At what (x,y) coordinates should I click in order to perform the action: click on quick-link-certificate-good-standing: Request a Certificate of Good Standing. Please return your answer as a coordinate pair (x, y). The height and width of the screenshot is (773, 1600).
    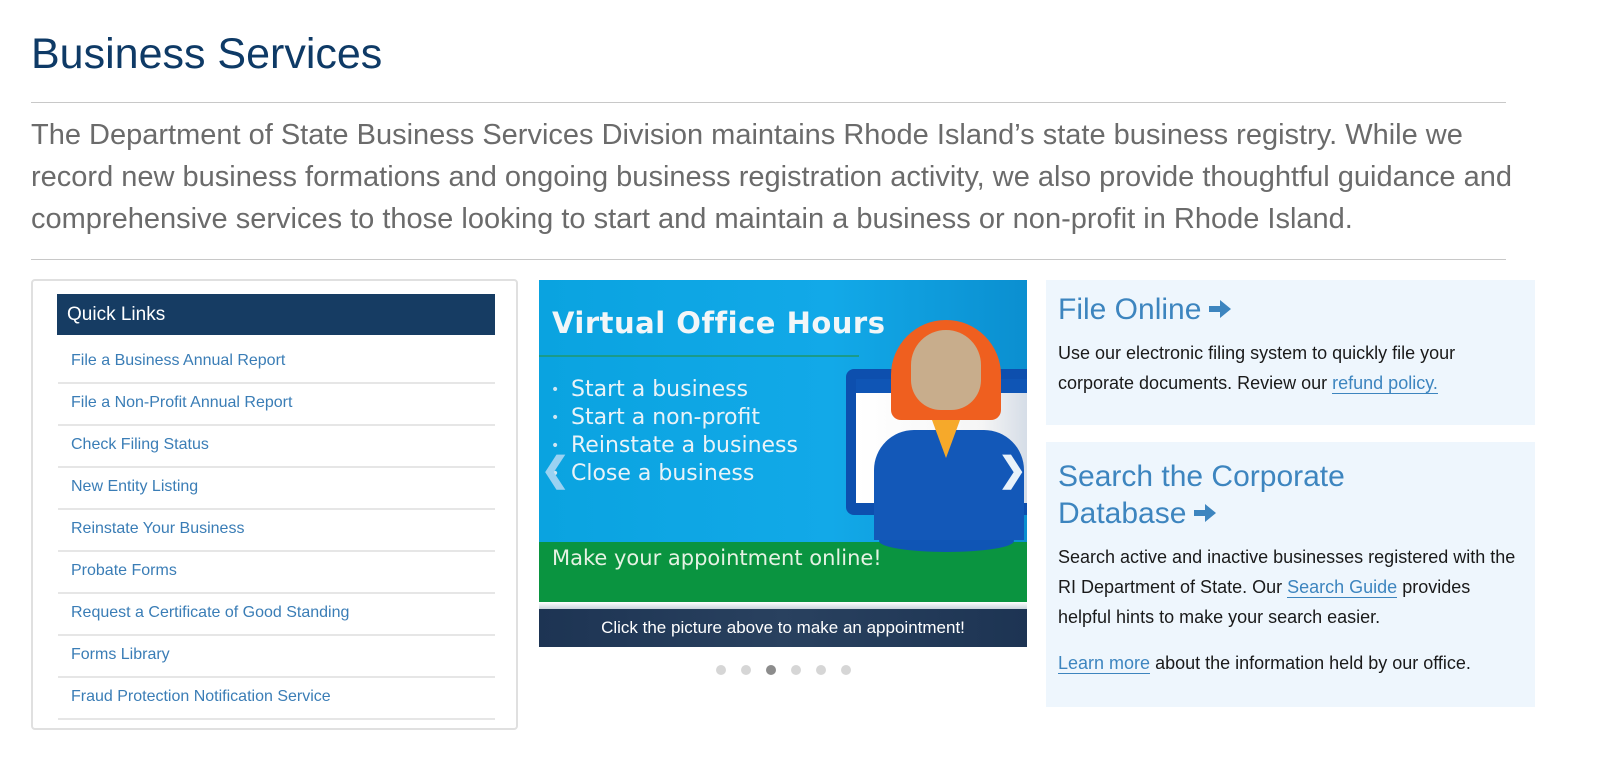
    Looking at the image, I should click on (276, 615).